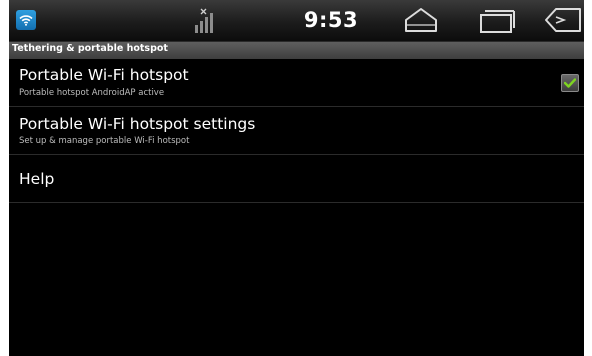 This screenshot has width=592, height=356. I want to click on hotspot-checkbox, so click(570, 83).